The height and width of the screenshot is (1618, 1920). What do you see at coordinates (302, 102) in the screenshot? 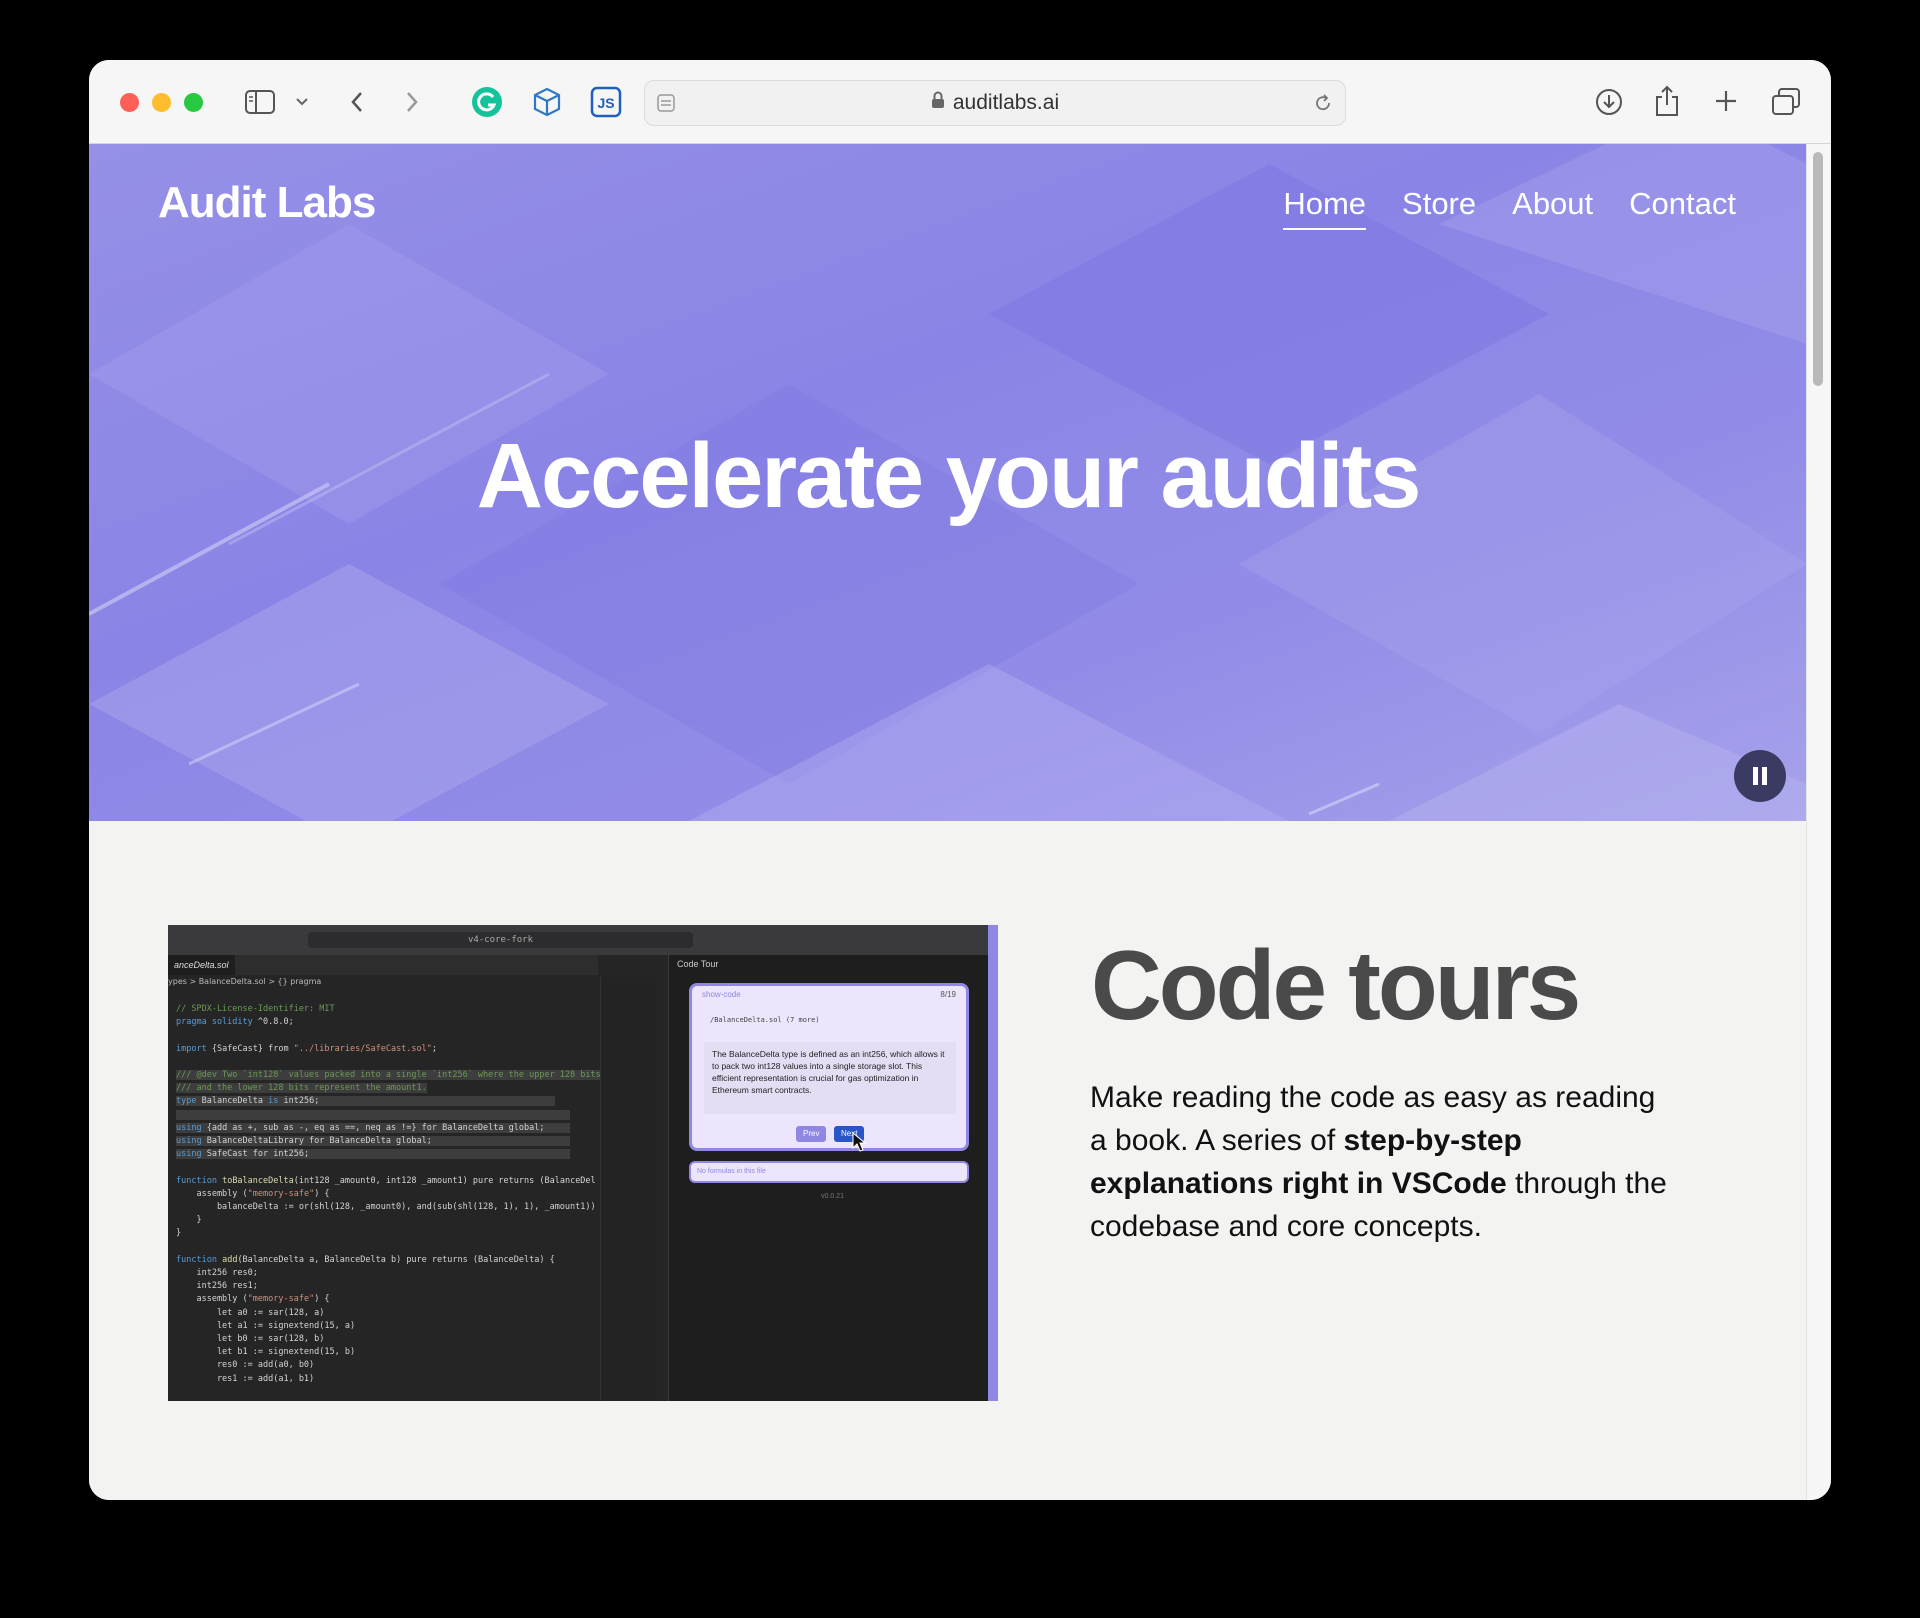
I see `chevron-down-icon` at bounding box center [302, 102].